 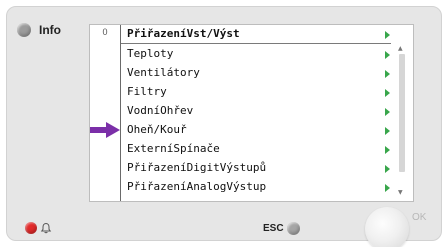 What do you see at coordinates (50, 30) in the screenshot?
I see `info-label: Info` at bounding box center [50, 30].